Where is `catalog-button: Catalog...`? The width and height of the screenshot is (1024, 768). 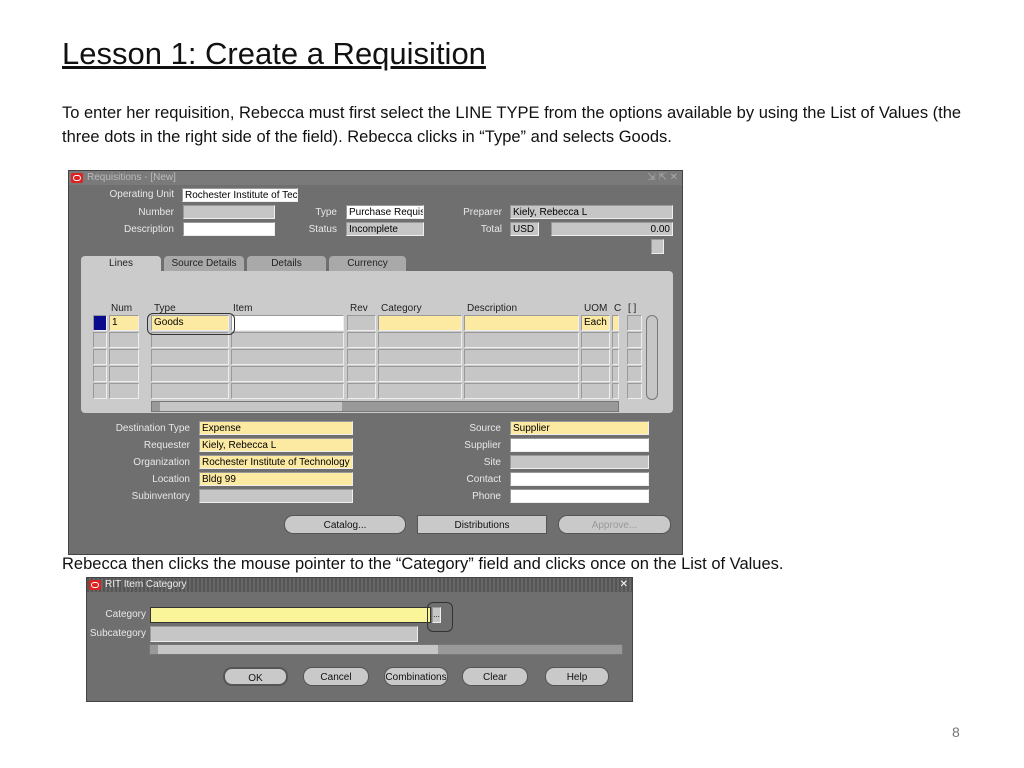
catalog-button: Catalog... is located at coordinates (345, 524).